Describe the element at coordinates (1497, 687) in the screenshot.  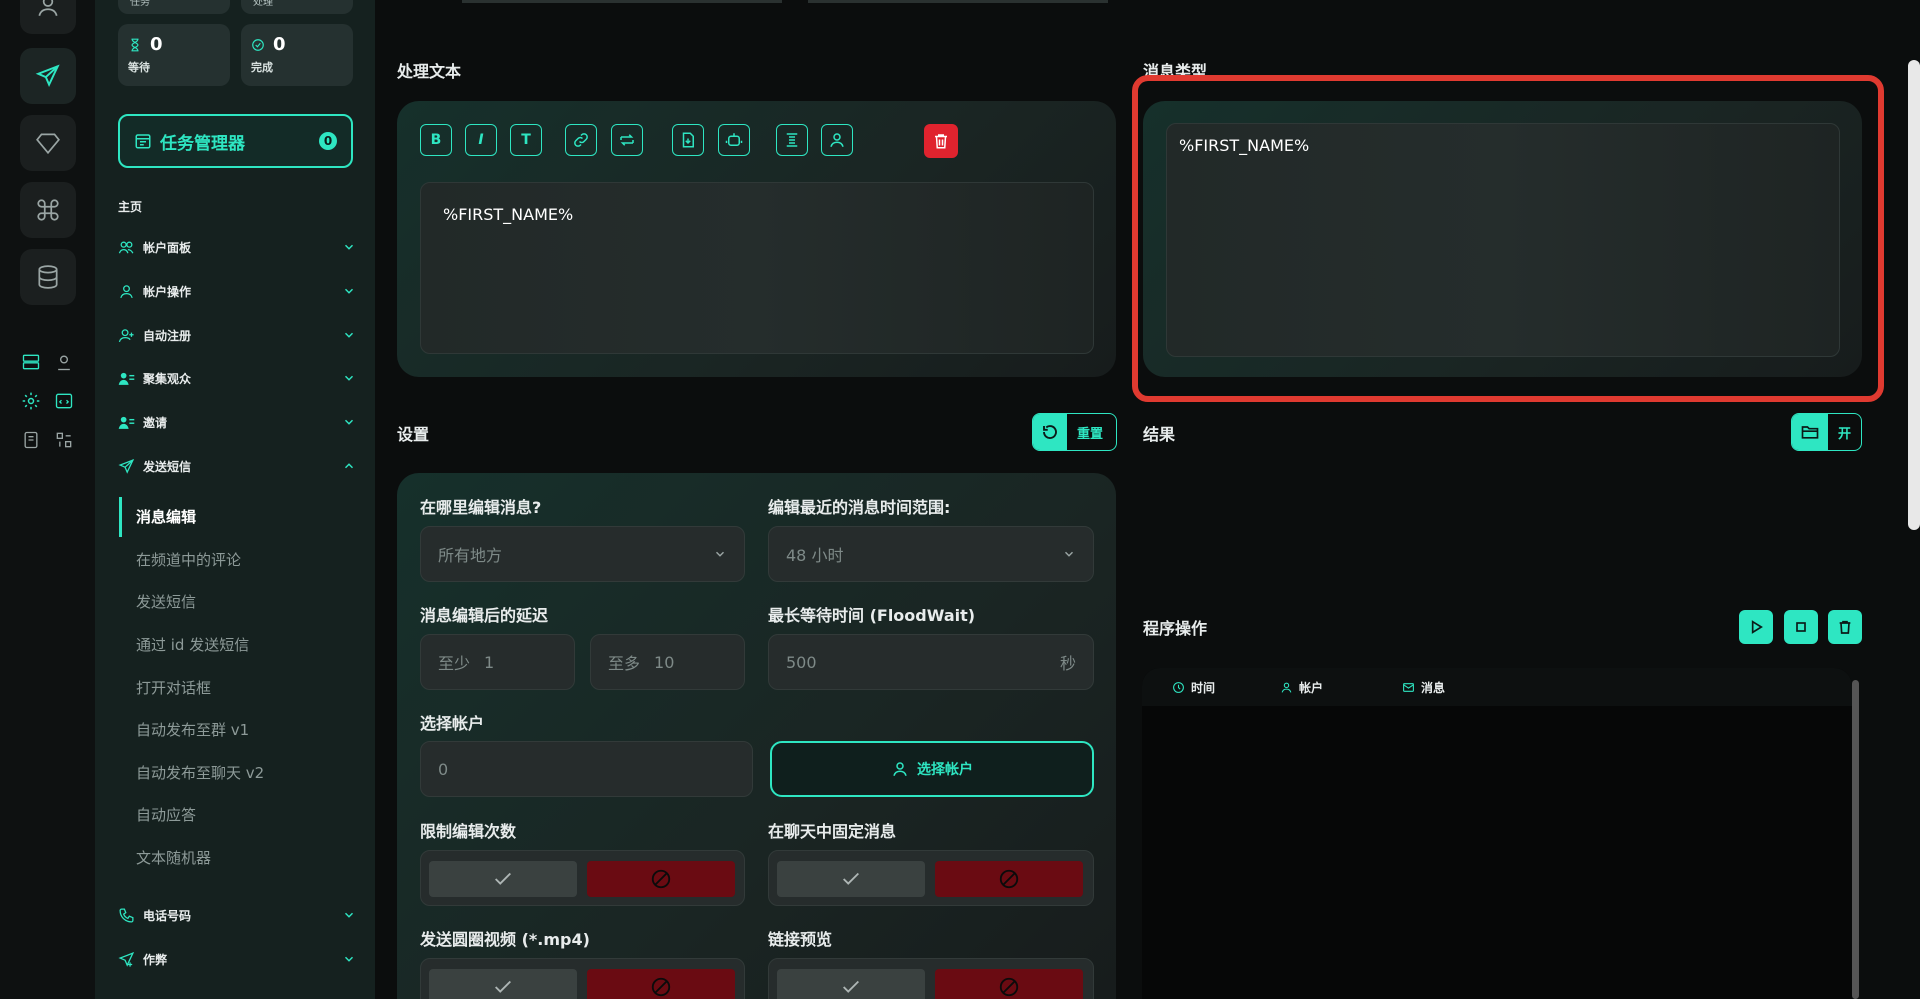
I see `log-header: 时间 帐户 消息` at that location.